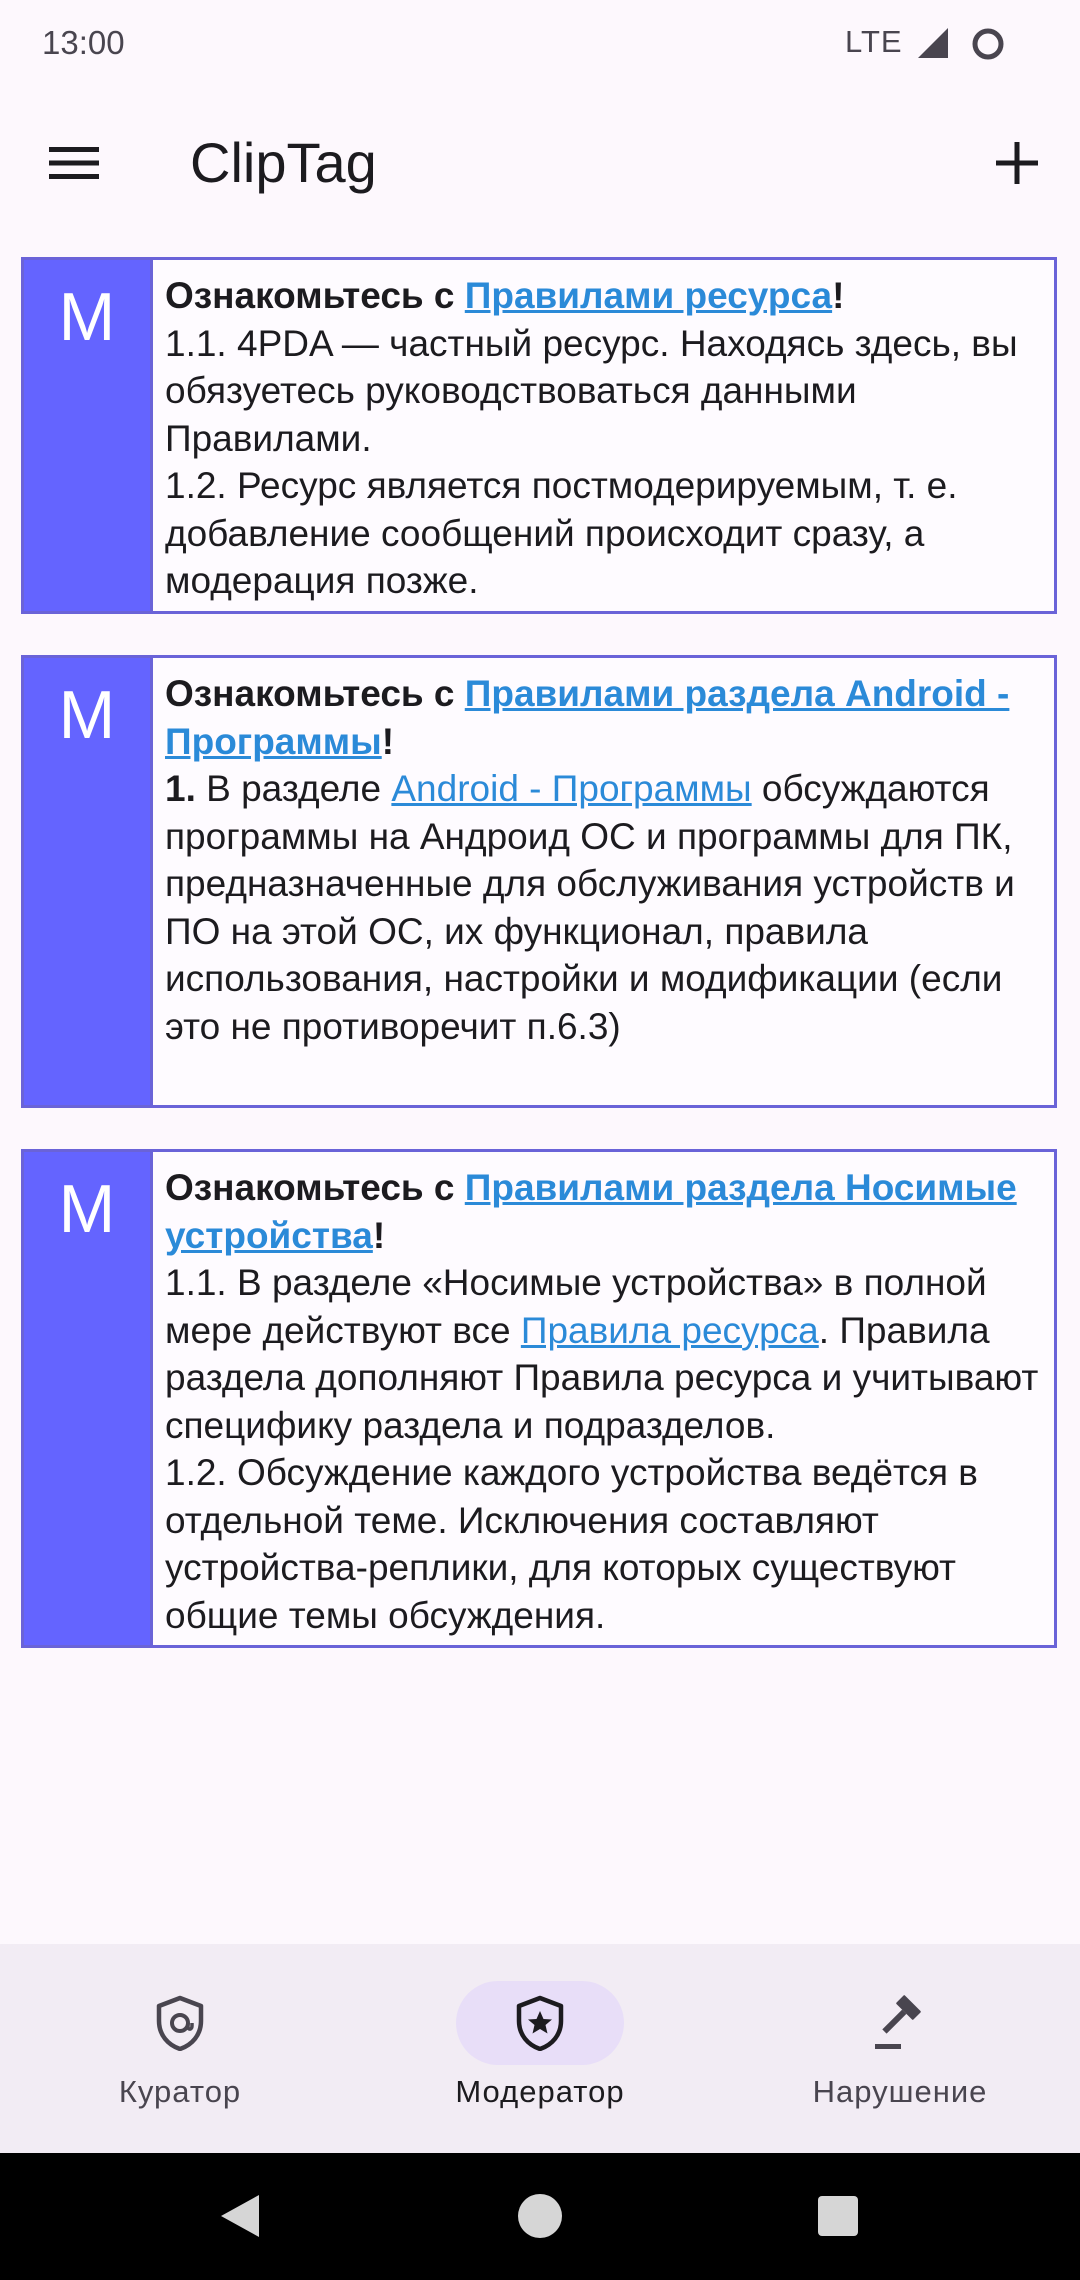 The width and height of the screenshot is (1080, 2280). Describe the element at coordinates (900, 2091) in the screenshot. I see `nav-label: Нарушение` at that location.